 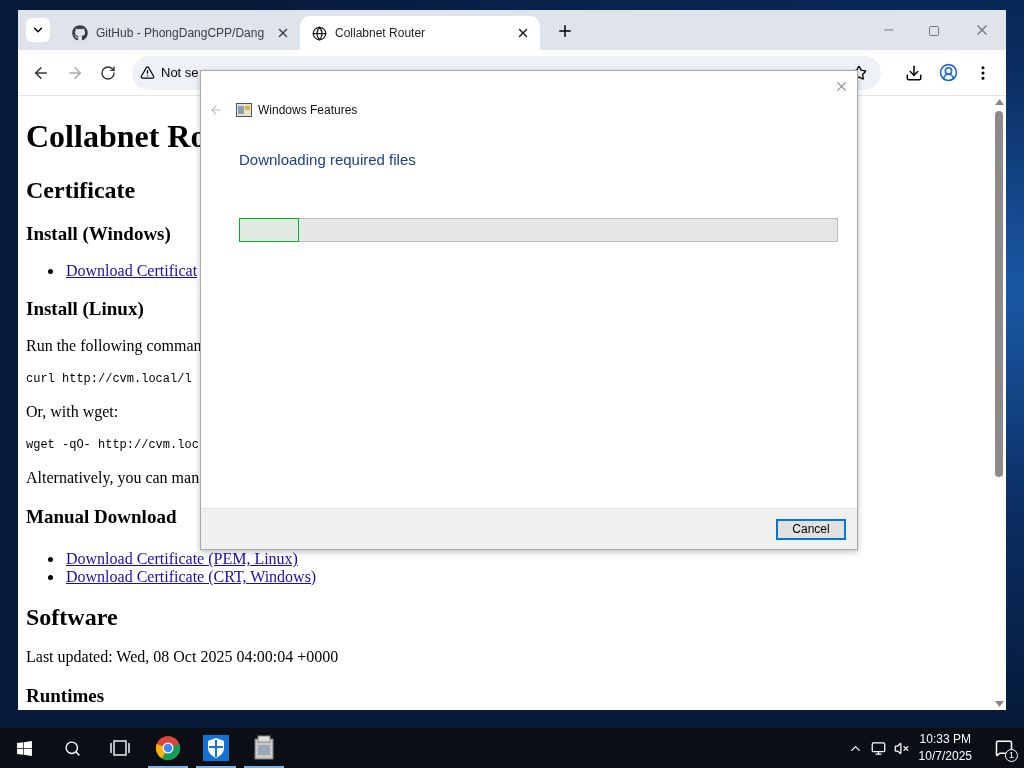 What do you see at coordinates (81, 190) in the screenshot?
I see `section-heading: Certificate` at bounding box center [81, 190].